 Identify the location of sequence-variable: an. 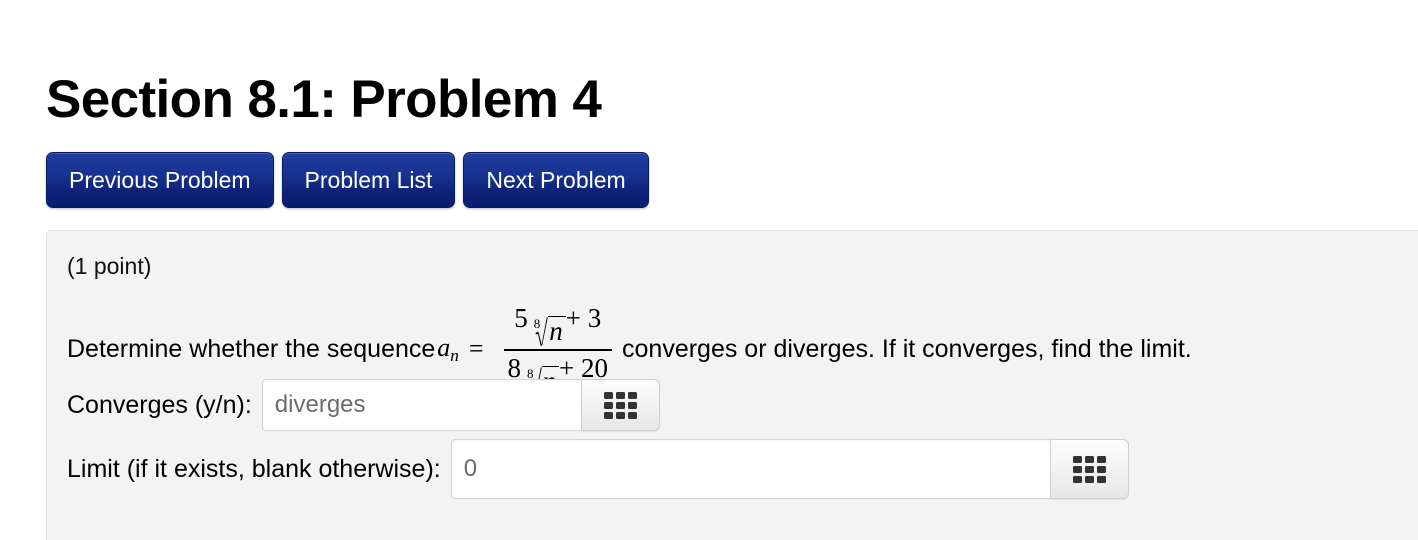
(448, 349).